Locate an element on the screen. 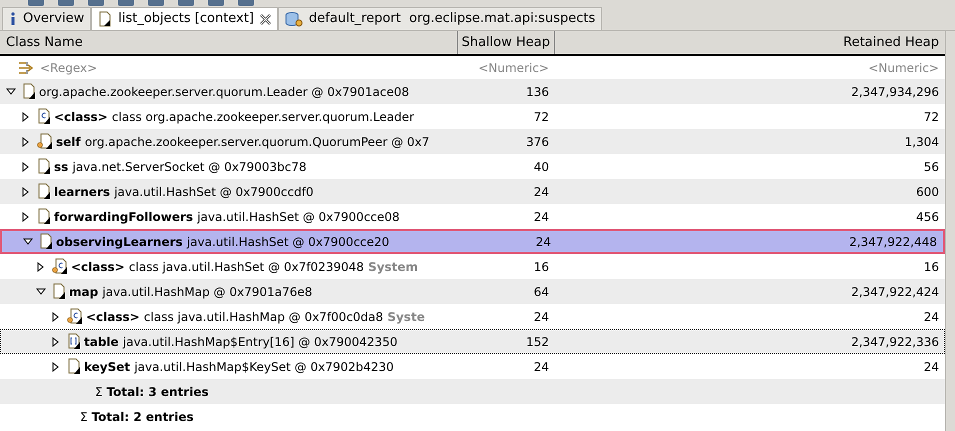 This screenshot has width=955, height=431. info-icon is located at coordinates (13, 19).